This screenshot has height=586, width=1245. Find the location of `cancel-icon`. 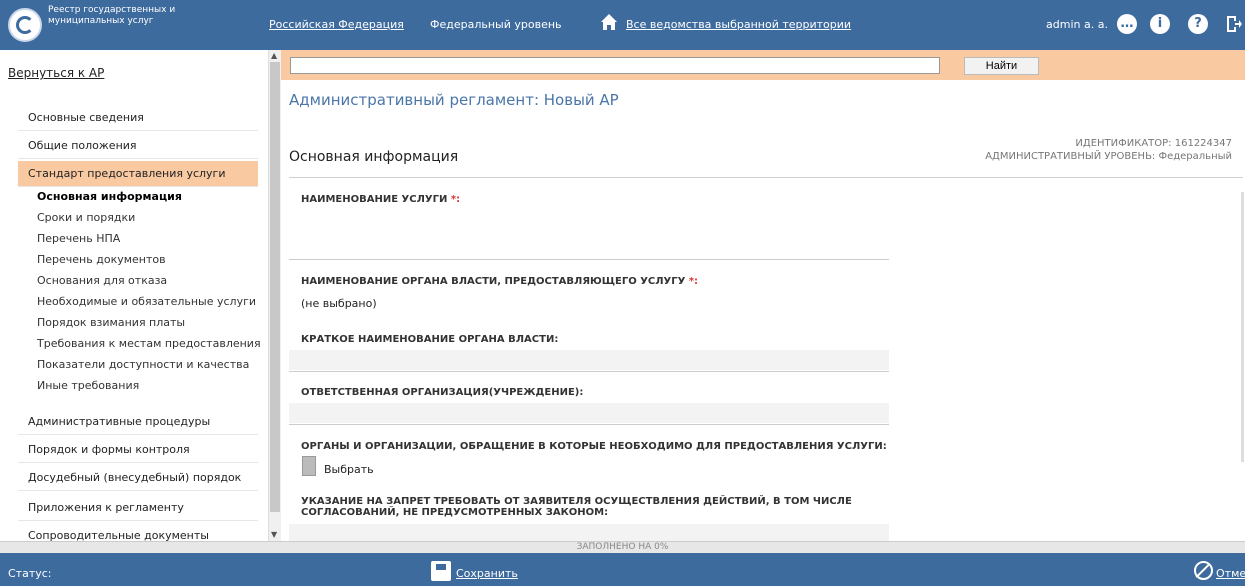

cancel-icon is located at coordinates (1203, 570).